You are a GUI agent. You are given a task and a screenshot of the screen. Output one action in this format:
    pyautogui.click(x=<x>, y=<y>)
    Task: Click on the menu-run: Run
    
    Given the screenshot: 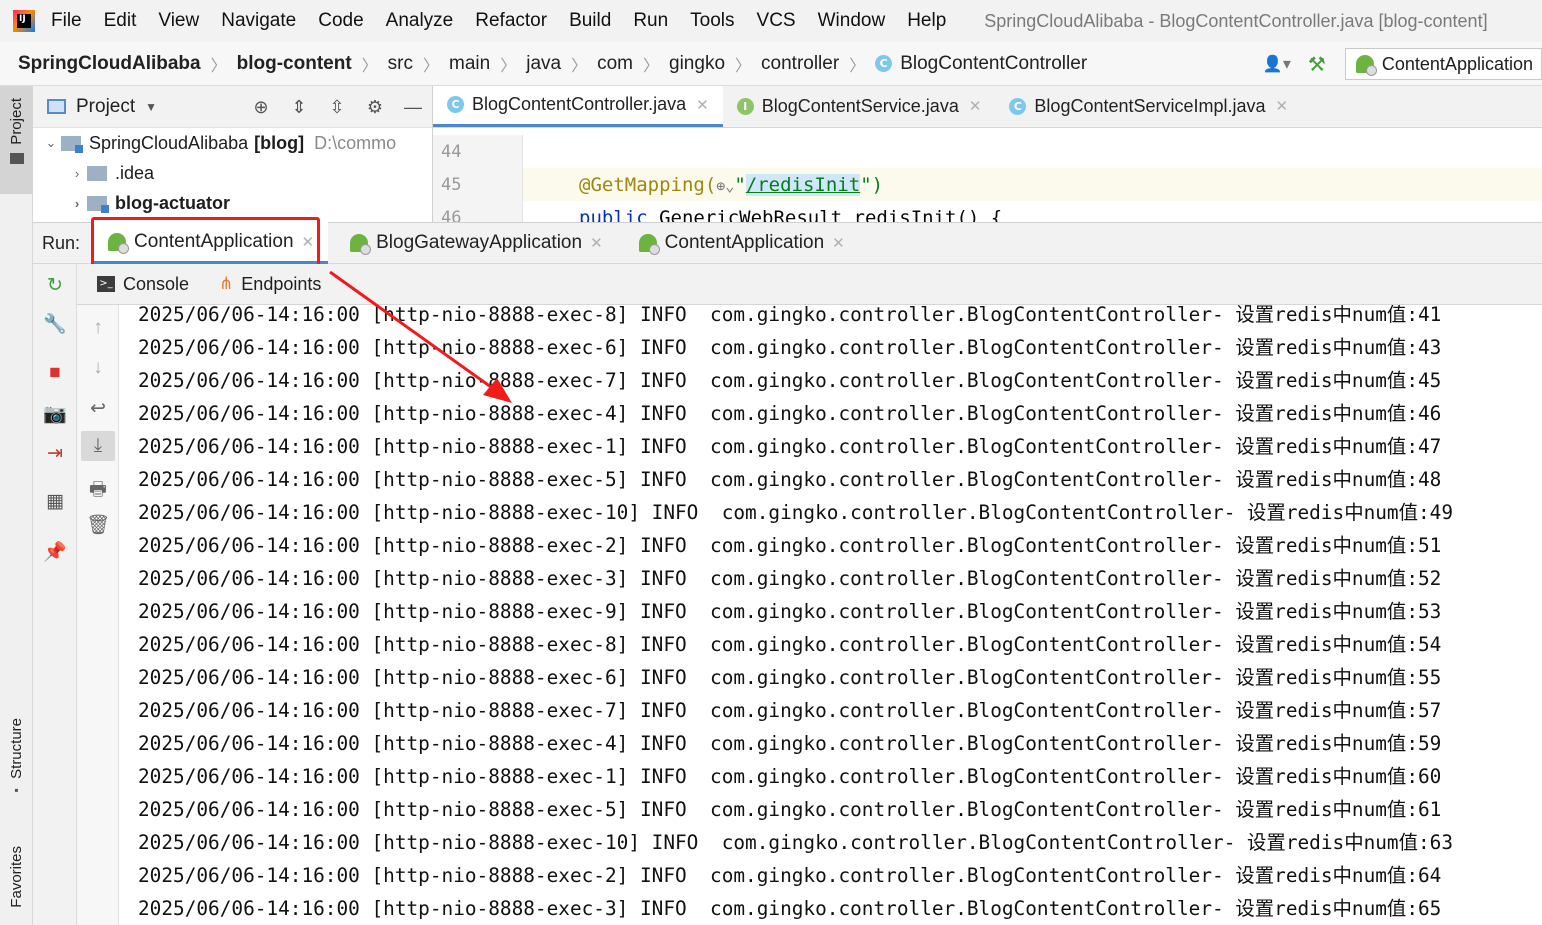 What is the action you would take?
    pyautogui.click(x=650, y=21)
    